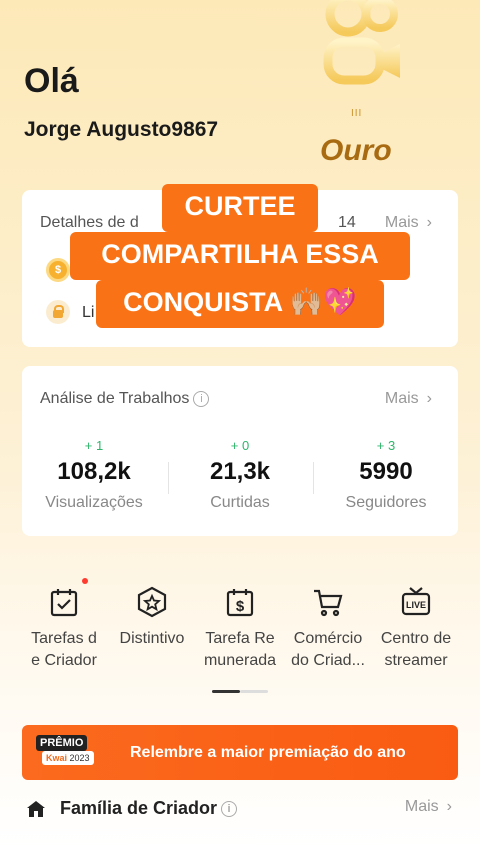 This screenshot has width=480, height=848. Describe the element at coordinates (64, 660) in the screenshot. I see `tool-label: e Criador` at that location.